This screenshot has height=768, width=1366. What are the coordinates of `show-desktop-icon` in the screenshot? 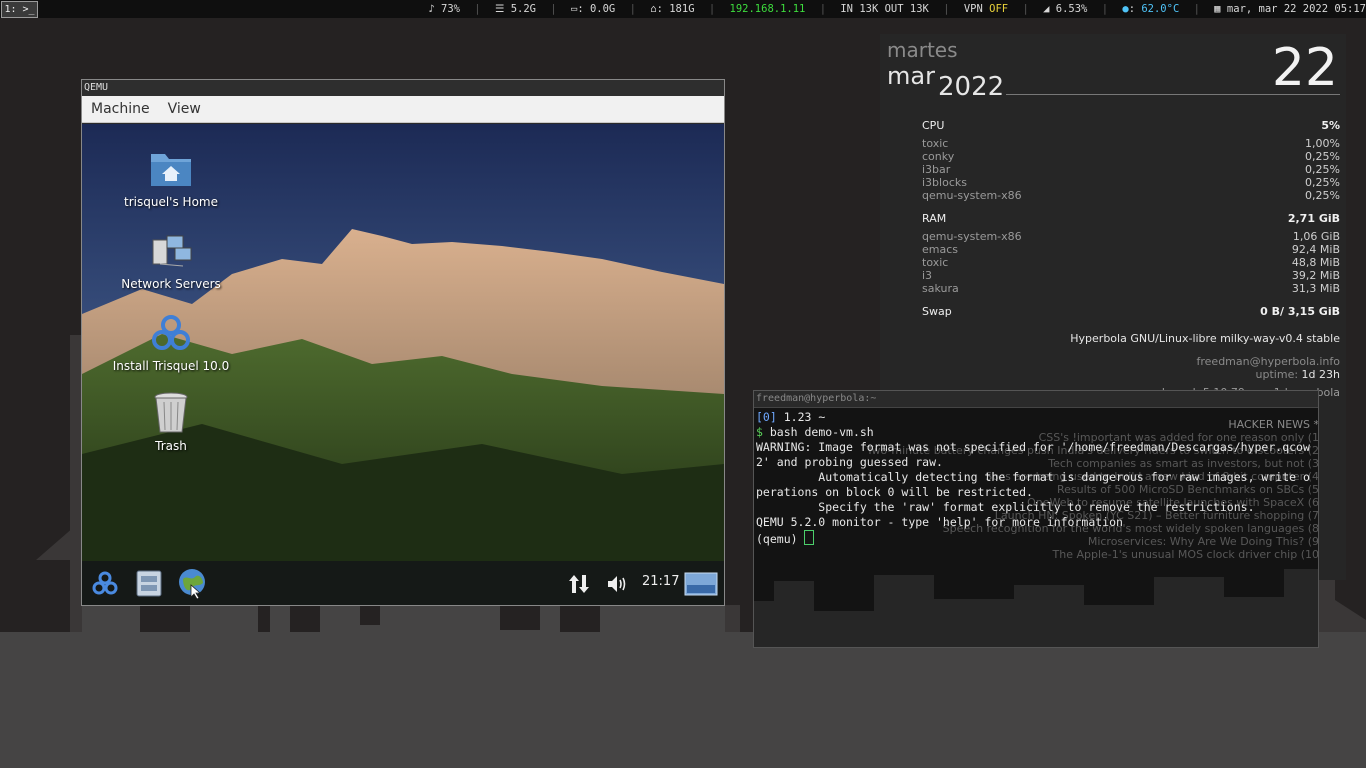 It's located at (701, 584).